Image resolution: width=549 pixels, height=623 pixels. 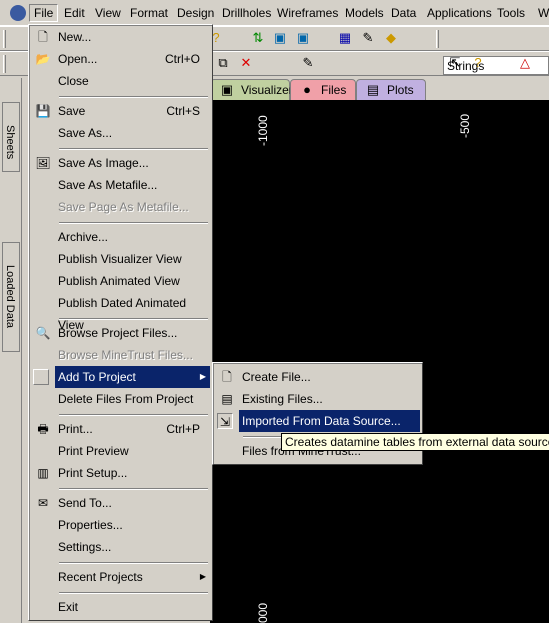 I want to click on menu-wi: Wi, so click(x=543, y=13).